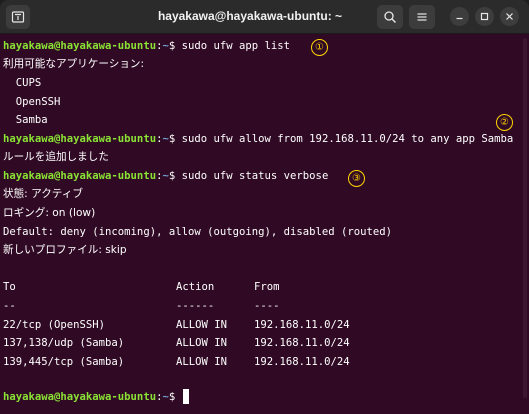  What do you see at coordinates (43, 194) in the screenshot?
I see `status-line: 状態: アクティブ` at bounding box center [43, 194].